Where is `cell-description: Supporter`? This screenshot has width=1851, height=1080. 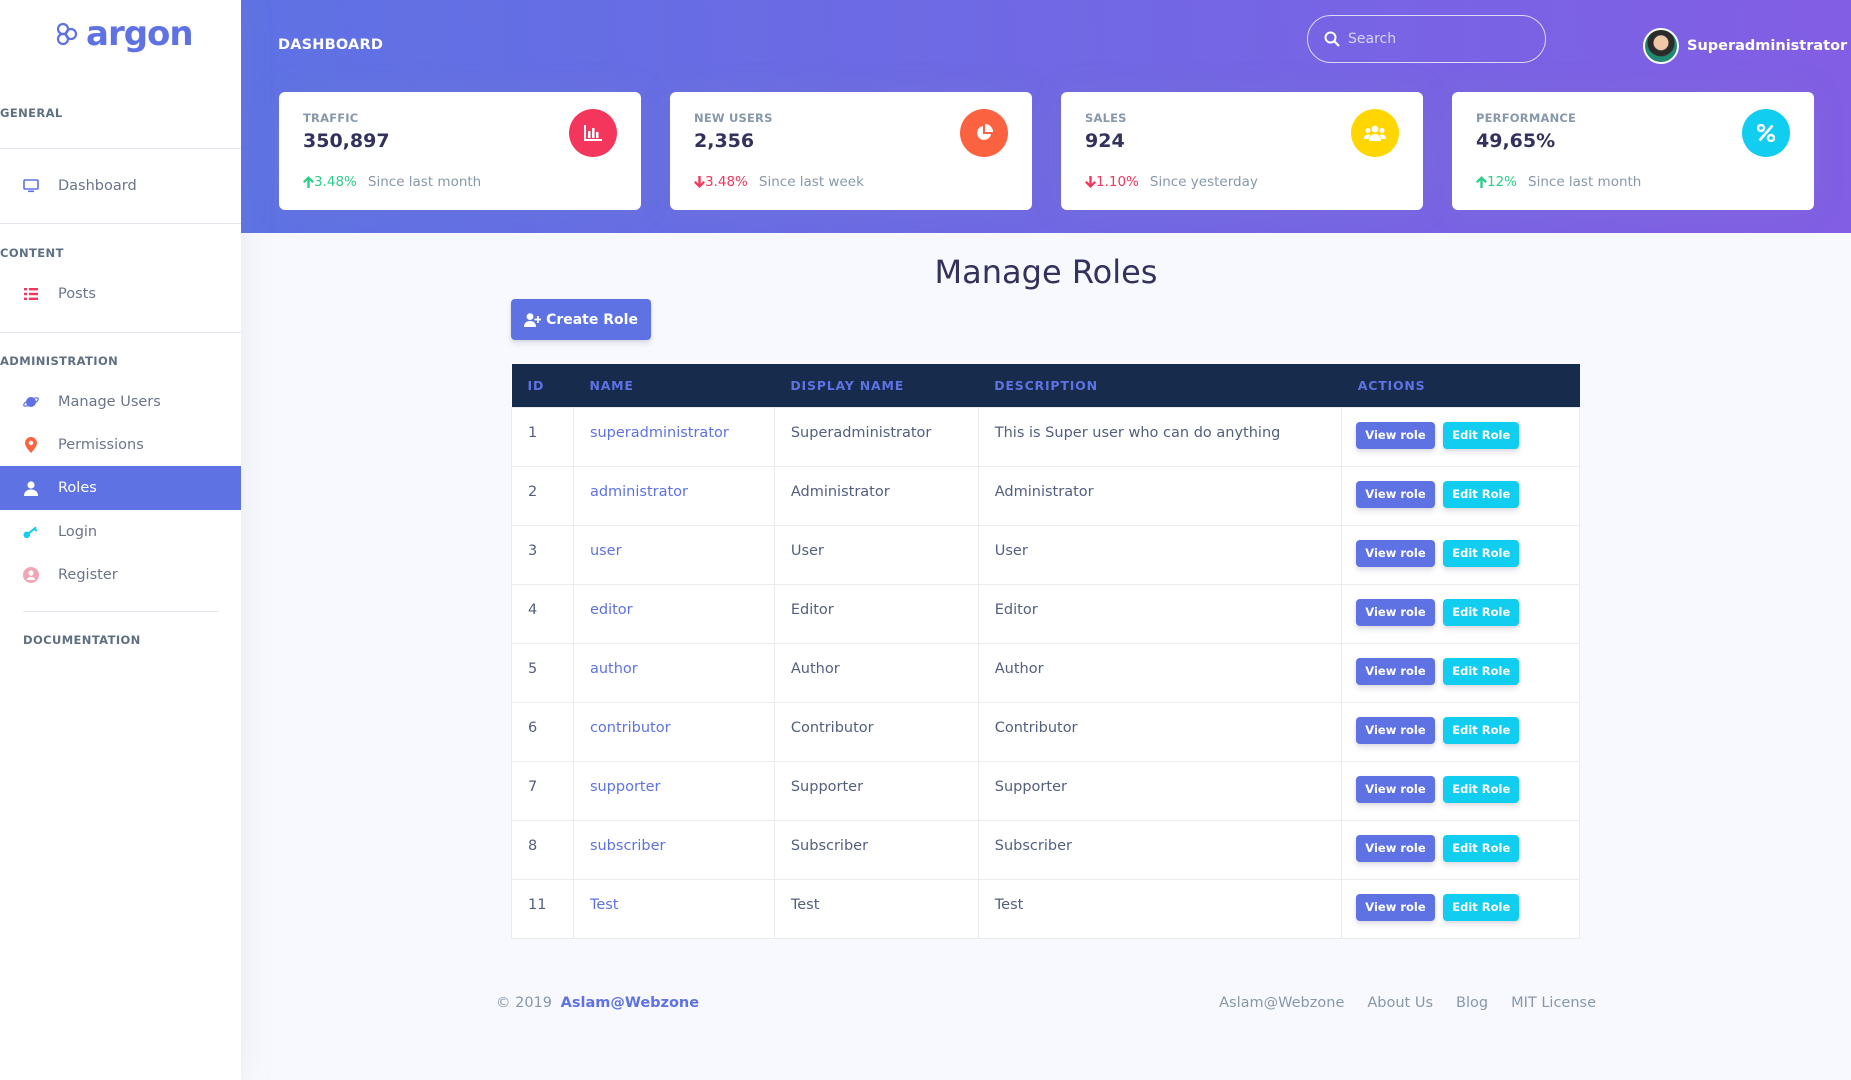
cell-description: Supporter is located at coordinates (1160, 790).